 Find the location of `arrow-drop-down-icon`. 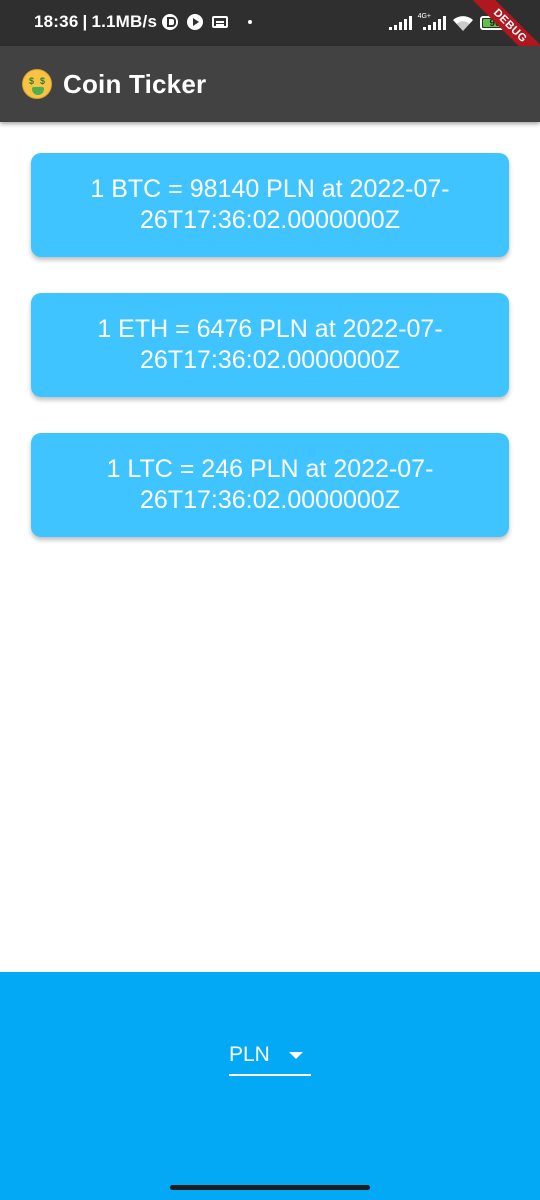

arrow-drop-down-icon is located at coordinates (295, 1055).